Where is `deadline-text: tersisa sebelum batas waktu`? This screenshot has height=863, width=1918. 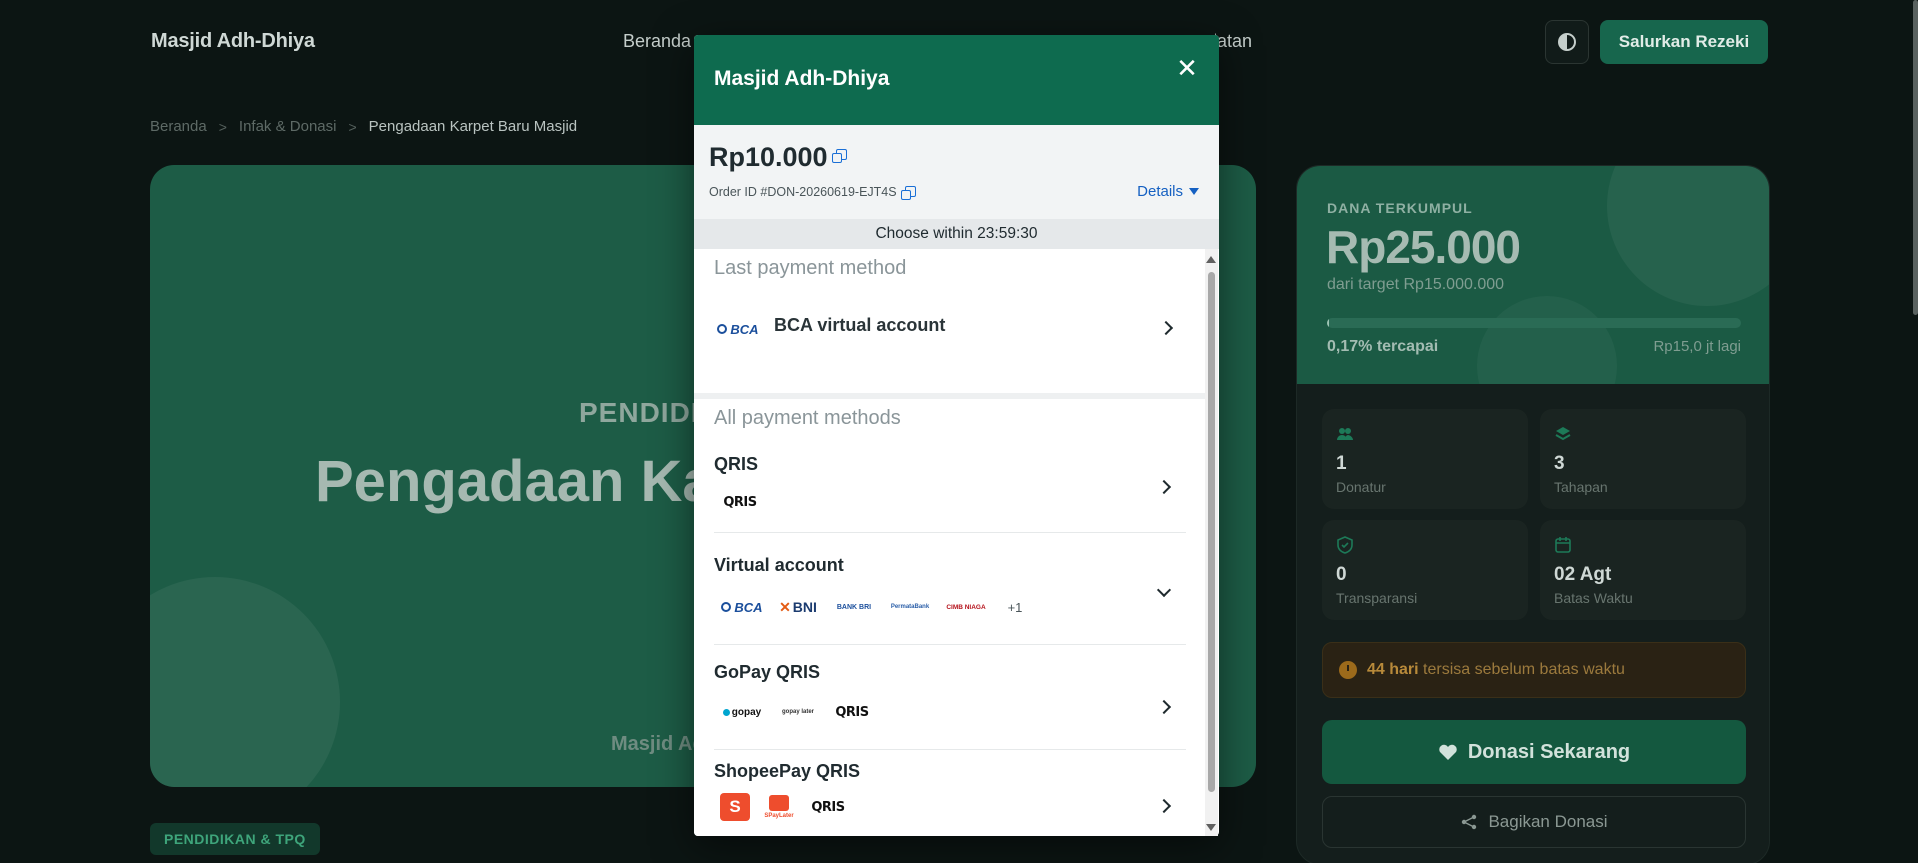 deadline-text: tersisa sebelum batas waktu is located at coordinates (1524, 669).